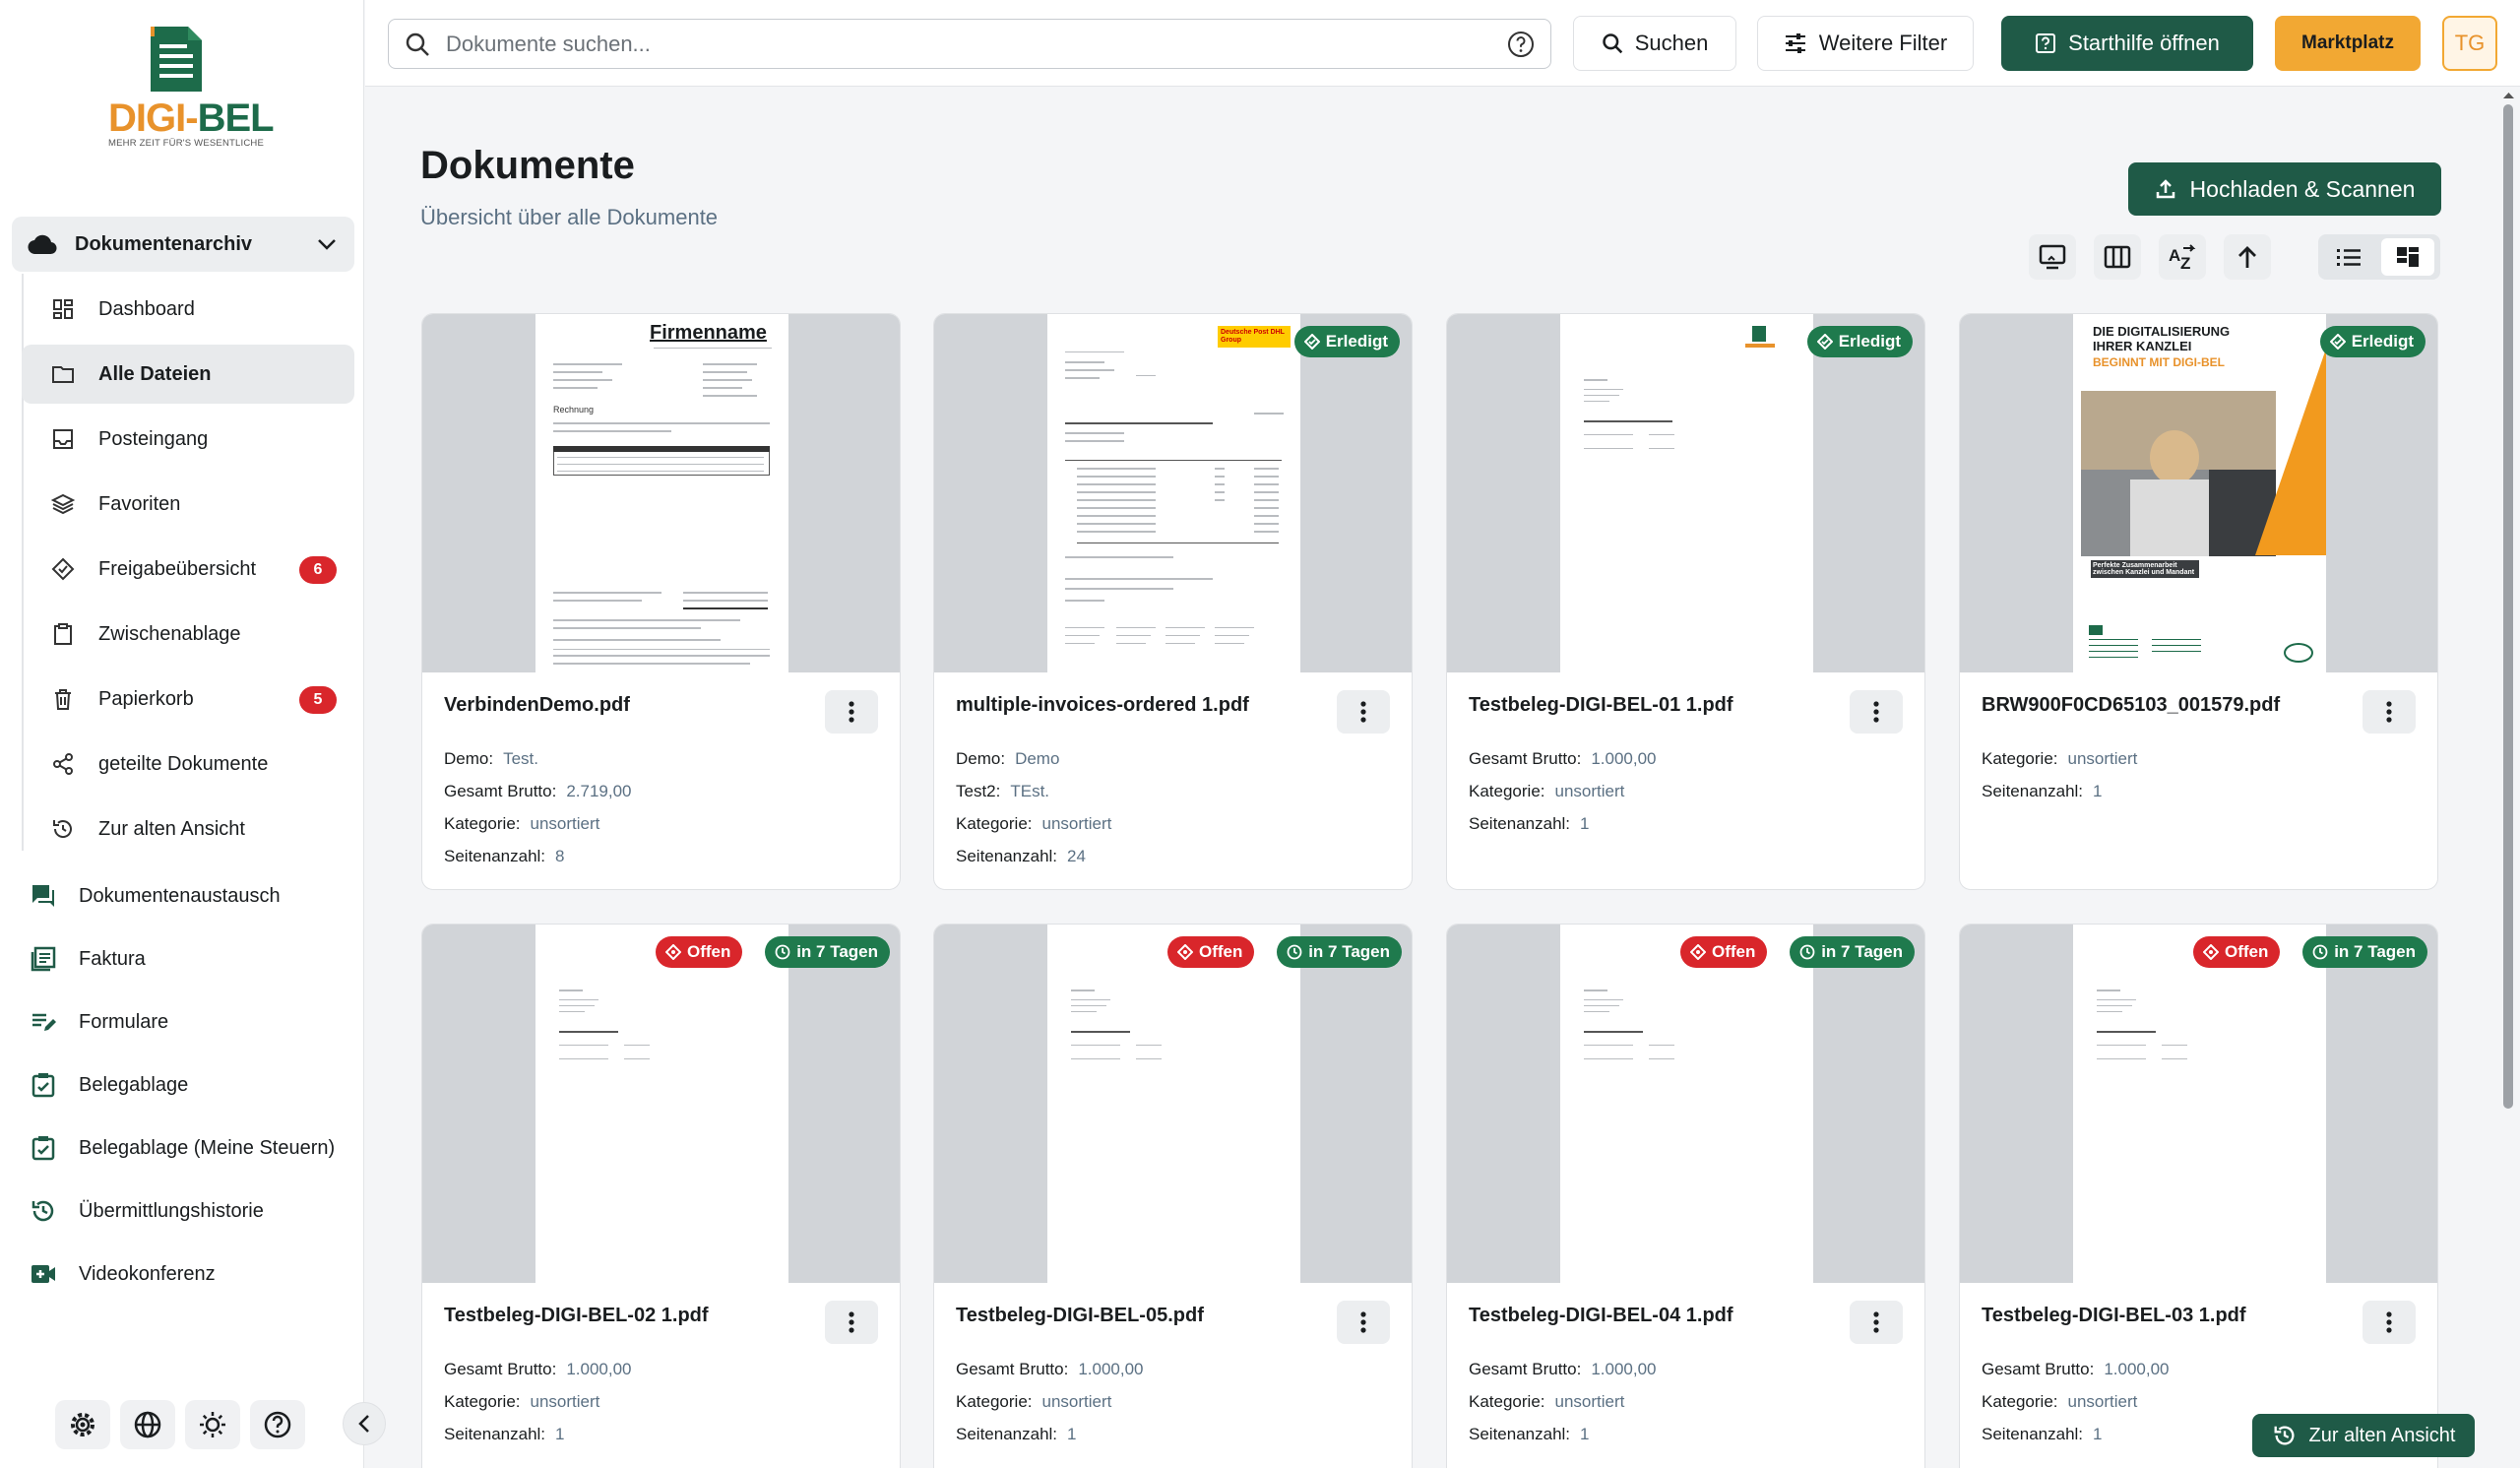  I want to click on monitor-icon, so click(2052, 257).